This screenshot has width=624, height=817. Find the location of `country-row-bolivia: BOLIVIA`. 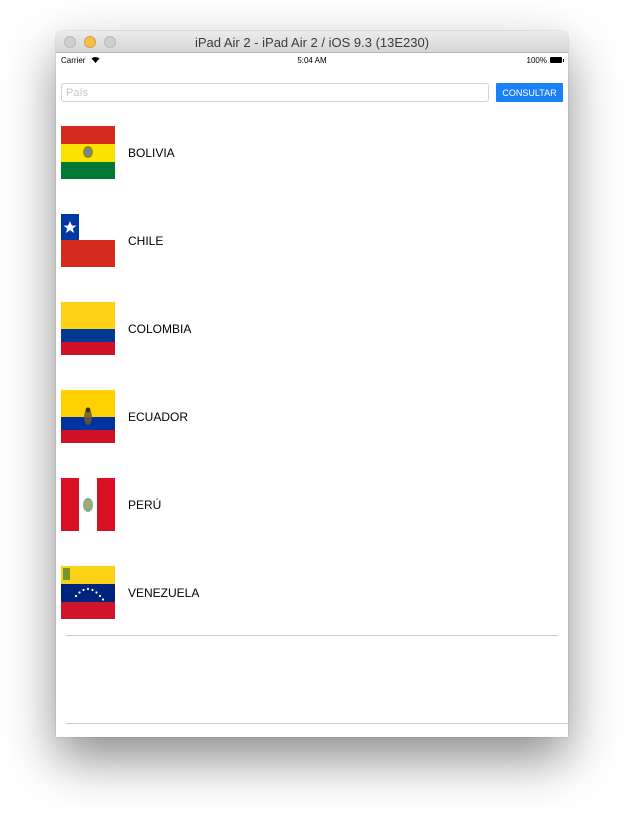

country-row-bolivia: BOLIVIA is located at coordinates (312, 163).